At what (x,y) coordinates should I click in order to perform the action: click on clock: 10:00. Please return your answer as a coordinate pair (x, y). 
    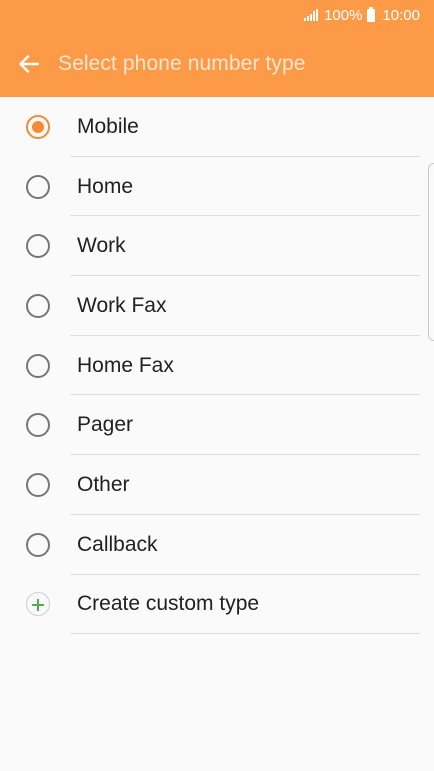
    Looking at the image, I should click on (401, 15).